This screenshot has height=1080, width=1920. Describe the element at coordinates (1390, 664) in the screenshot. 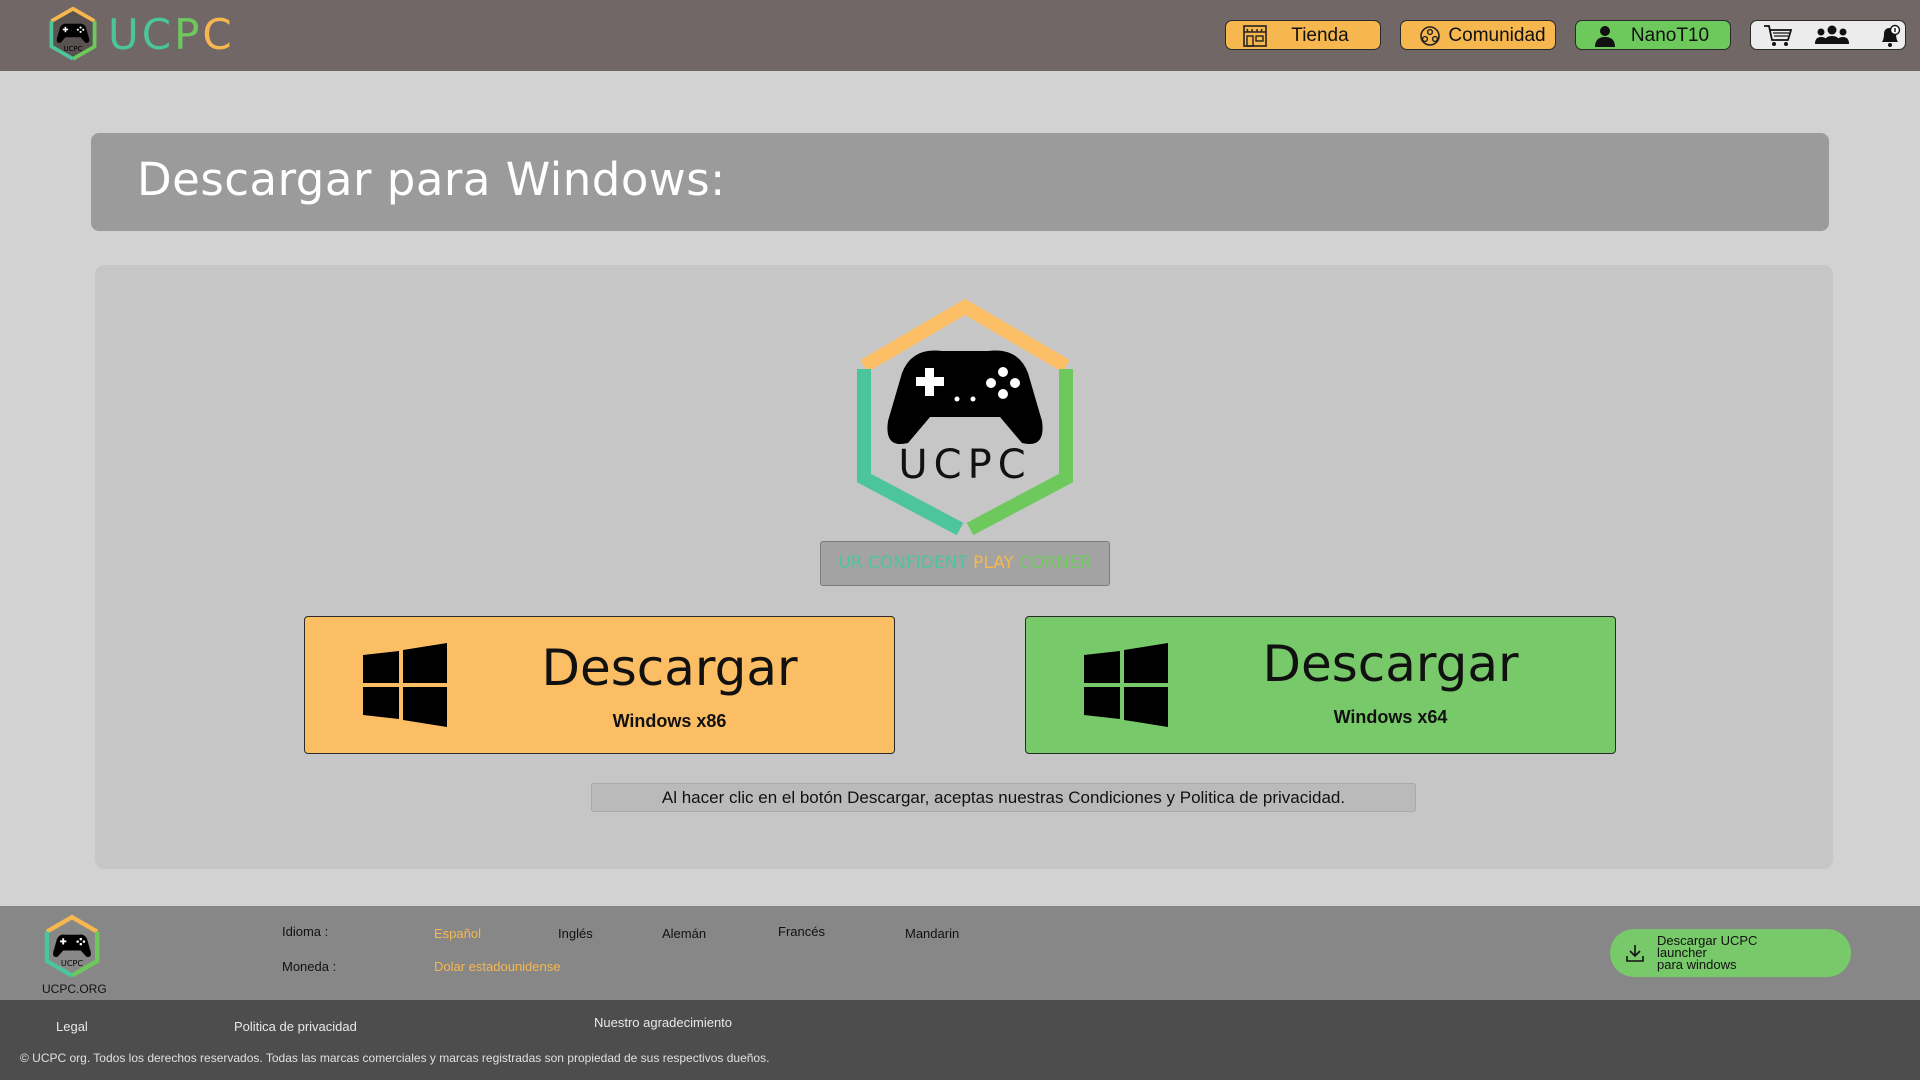

I see `download-x64-label: Descargar` at that location.